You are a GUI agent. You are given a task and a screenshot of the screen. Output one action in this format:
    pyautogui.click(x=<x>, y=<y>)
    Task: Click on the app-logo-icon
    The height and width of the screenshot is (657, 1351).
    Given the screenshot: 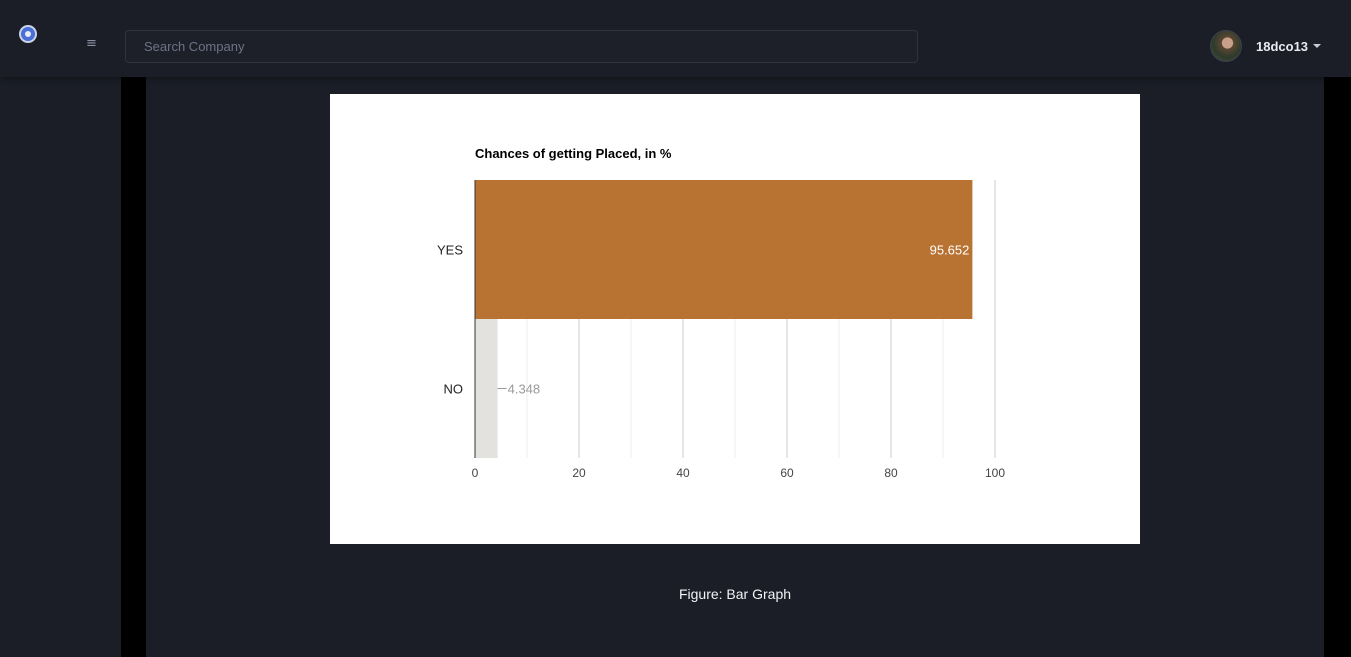 What is the action you would take?
    pyautogui.click(x=28, y=34)
    